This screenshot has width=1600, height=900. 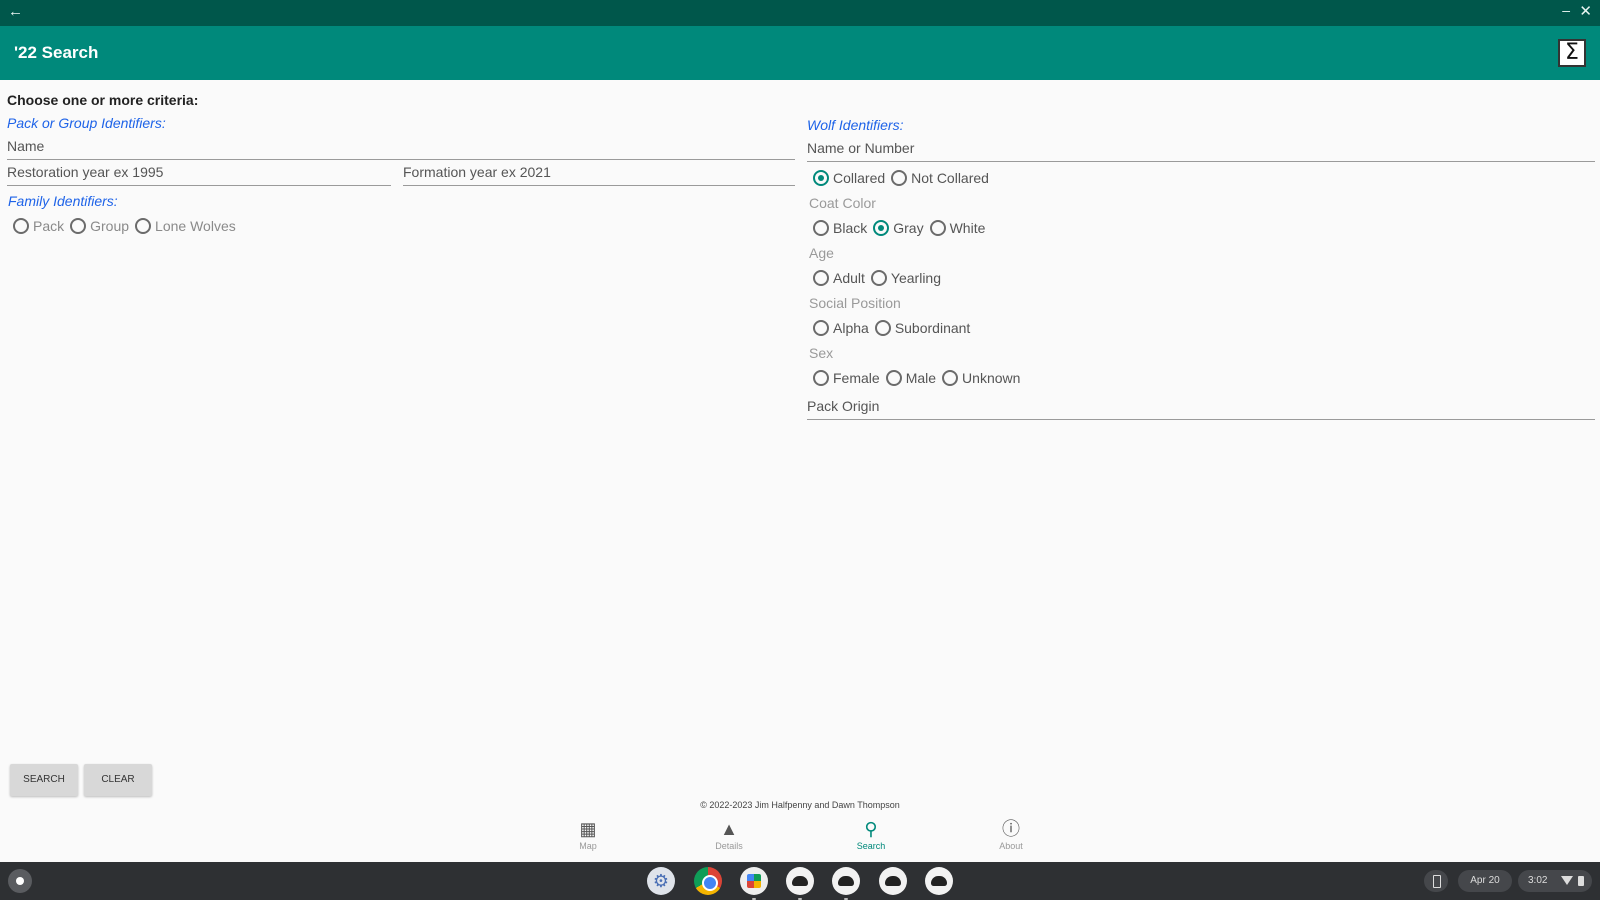 I want to click on coat-option-white: White, so click(x=957, y=228).